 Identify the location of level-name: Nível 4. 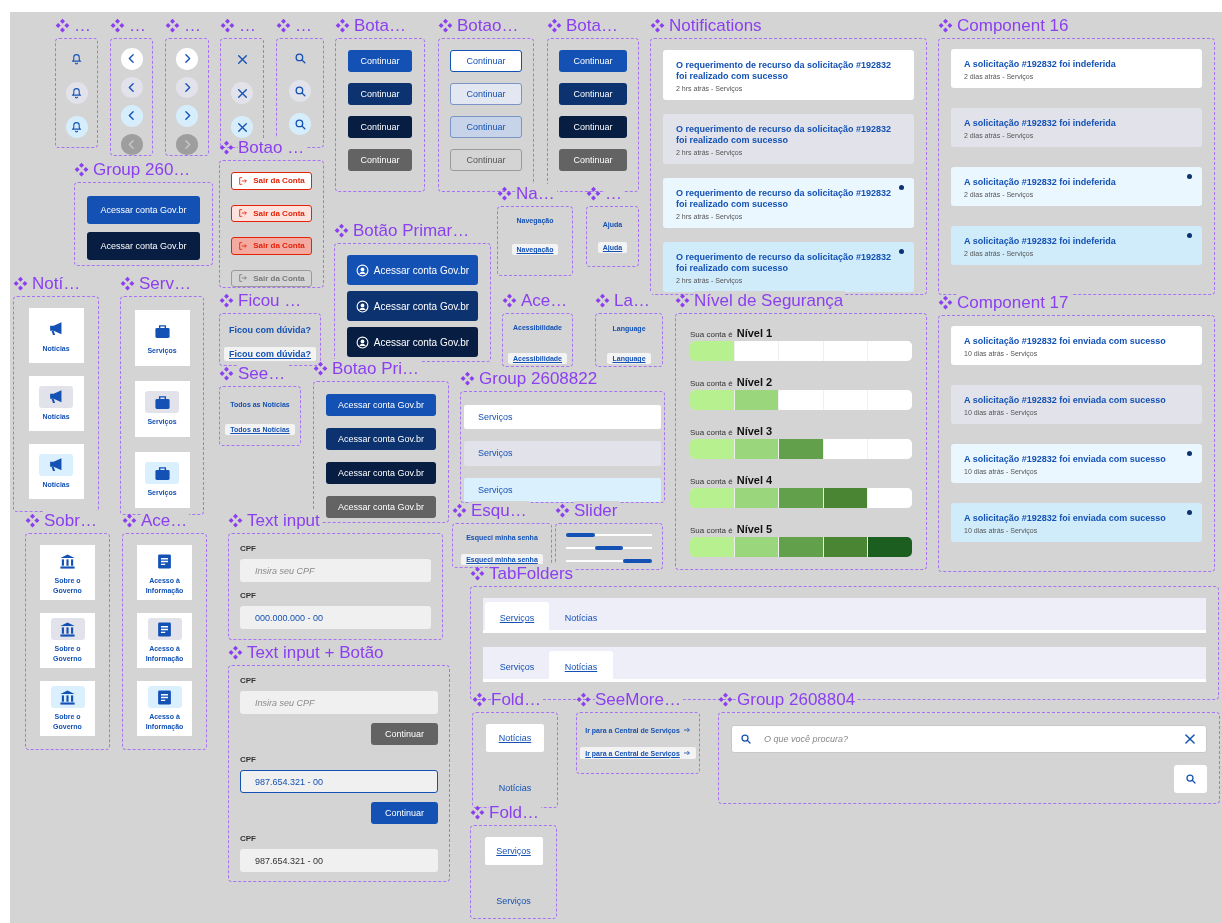
(754, 480).